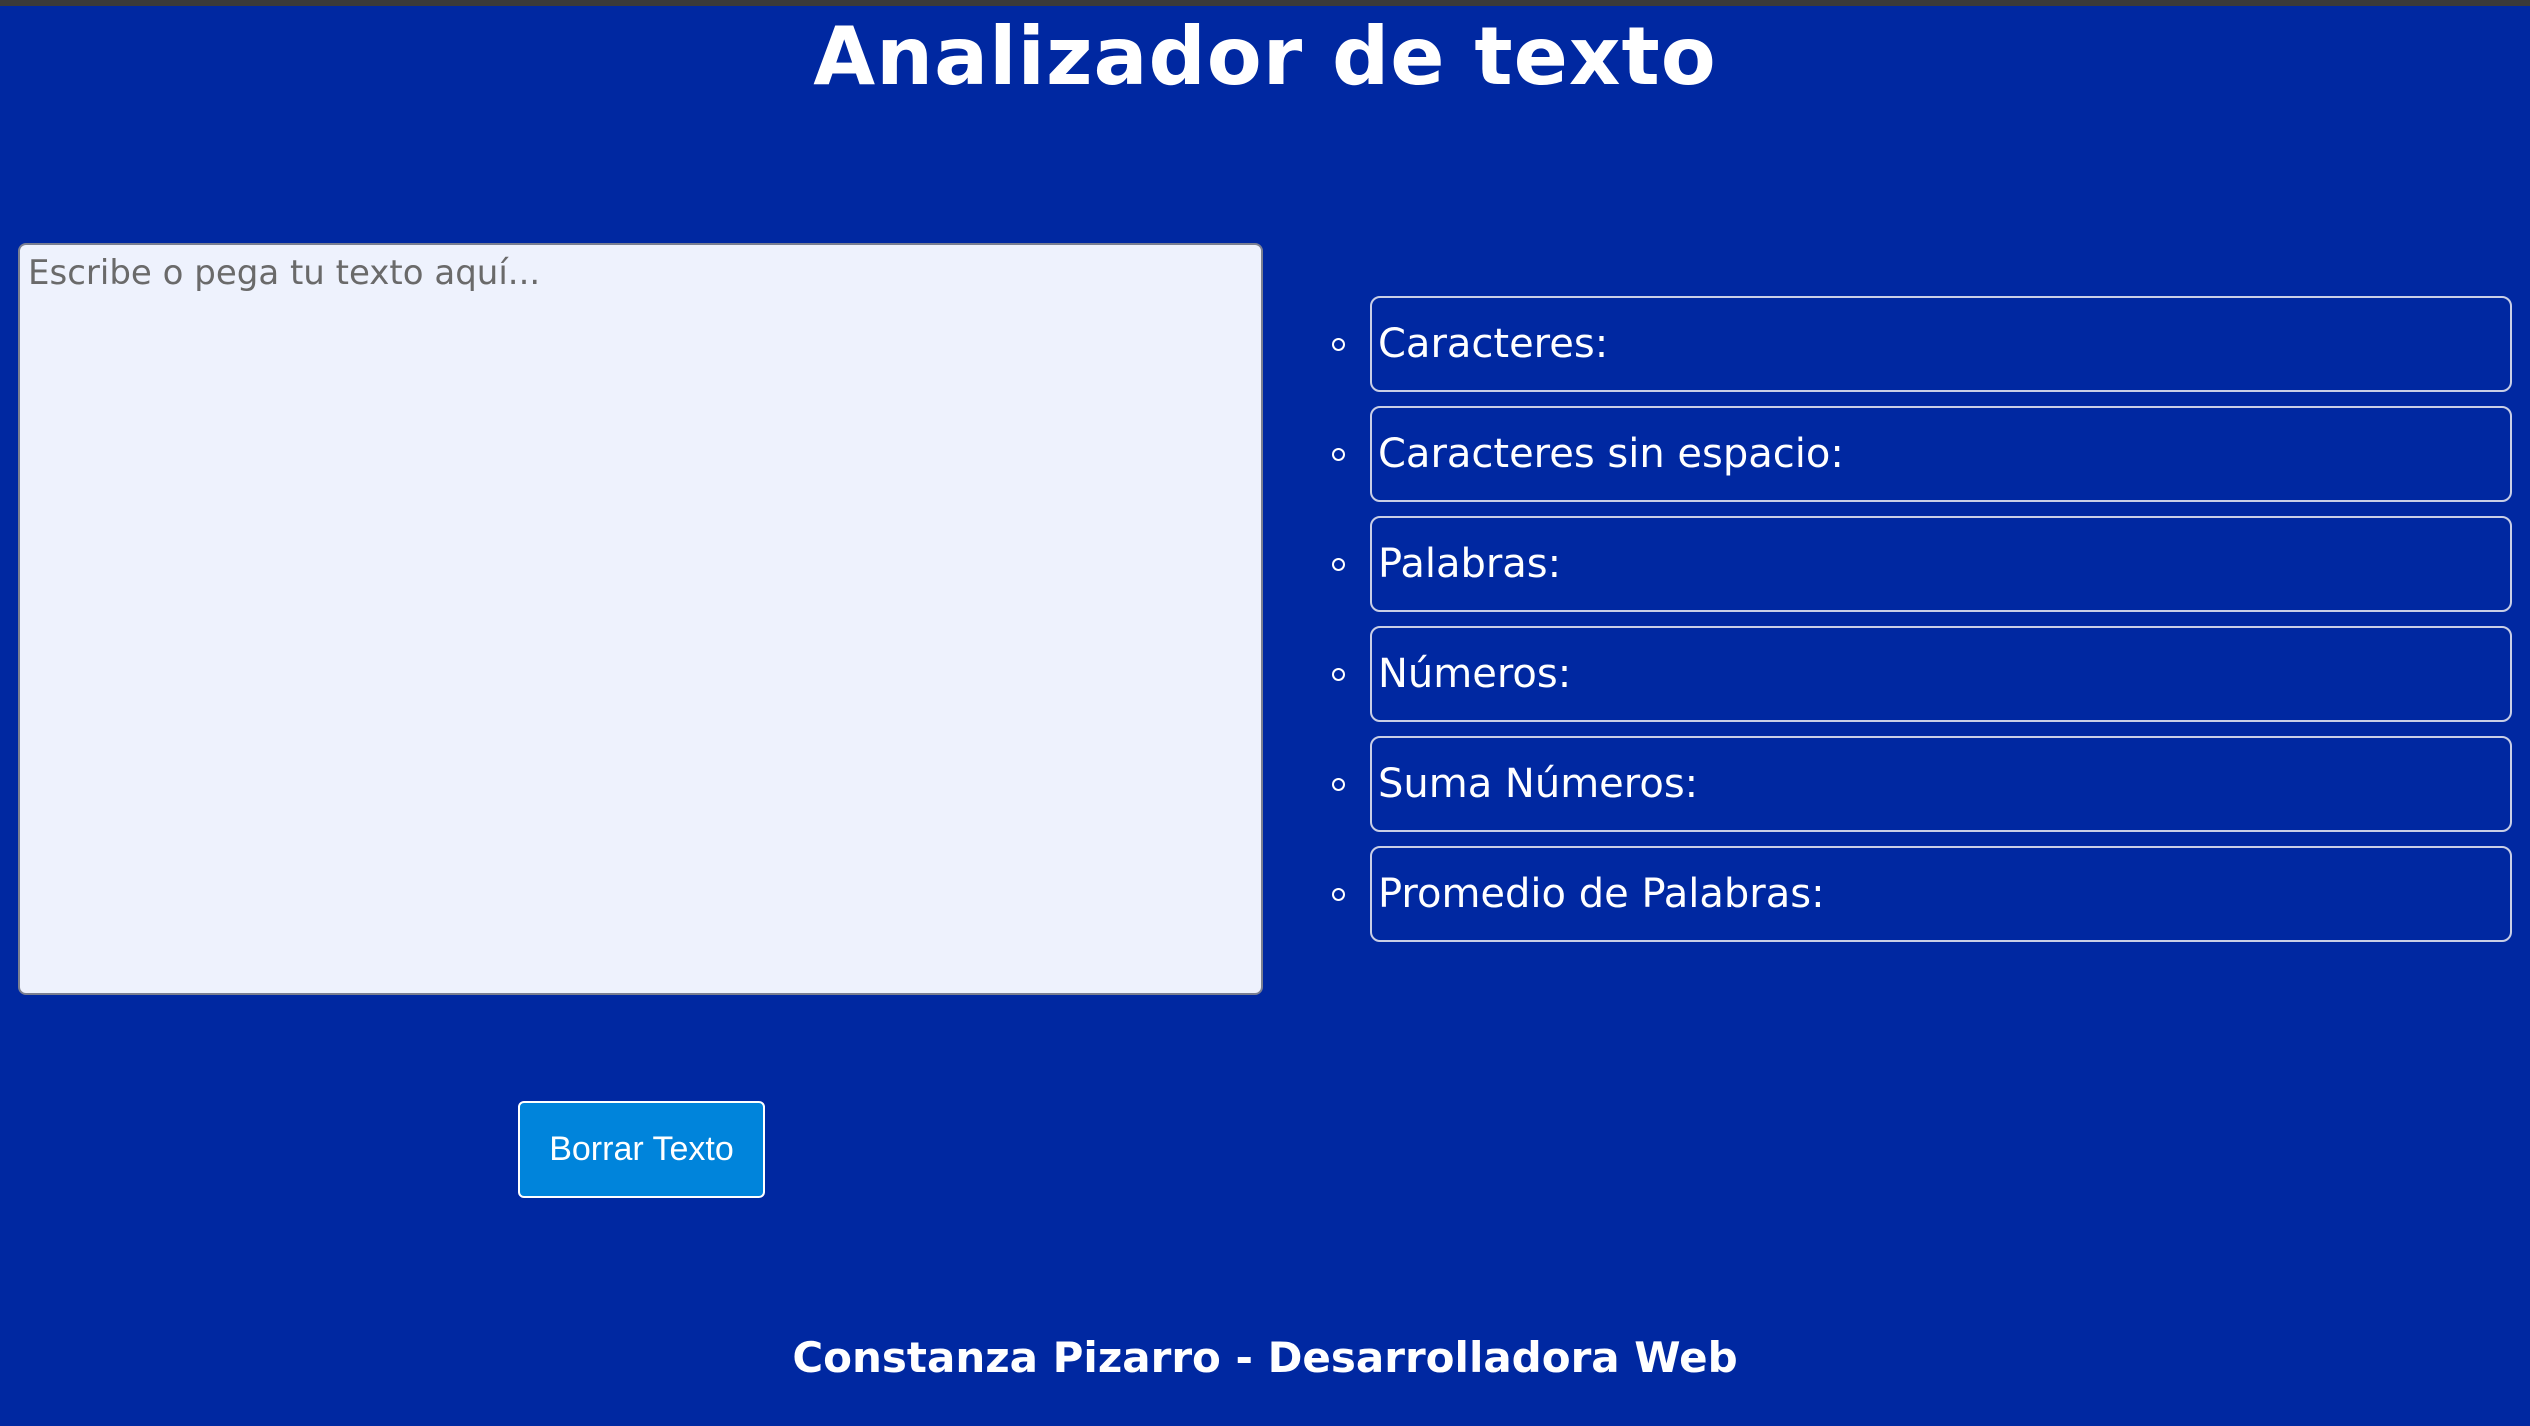 The image size is (2530, 1426). What do you see at coordinates (1265, 1357) in the screenshot?
I see `footer-credit: Constanza Pizarro - Desarrolladora Web` at bounding box center [1265, 1357].